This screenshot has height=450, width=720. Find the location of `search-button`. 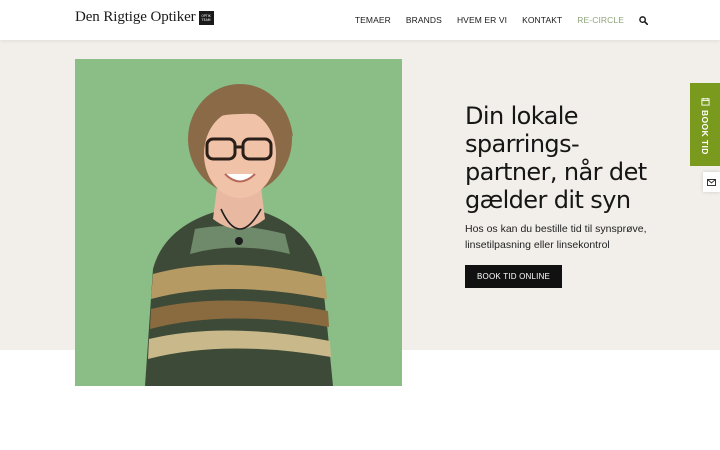

search-button is located at coordinates (643, 20).